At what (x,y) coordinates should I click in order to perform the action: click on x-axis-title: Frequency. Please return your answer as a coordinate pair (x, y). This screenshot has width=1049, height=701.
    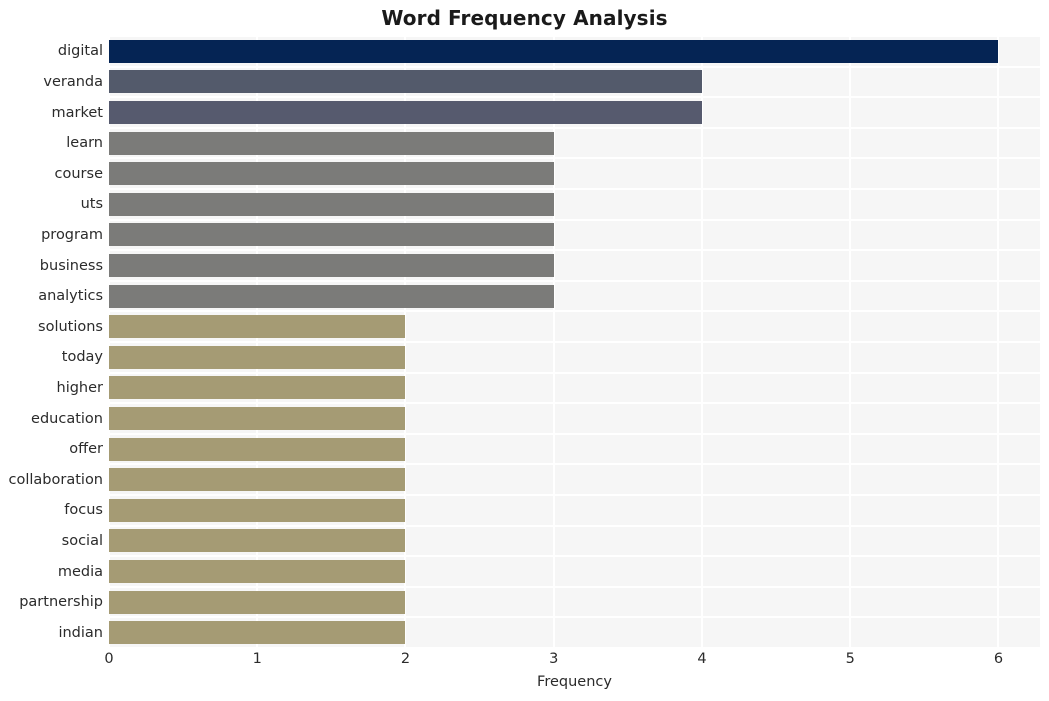
    Looking at the image, I should click on (574, 682).